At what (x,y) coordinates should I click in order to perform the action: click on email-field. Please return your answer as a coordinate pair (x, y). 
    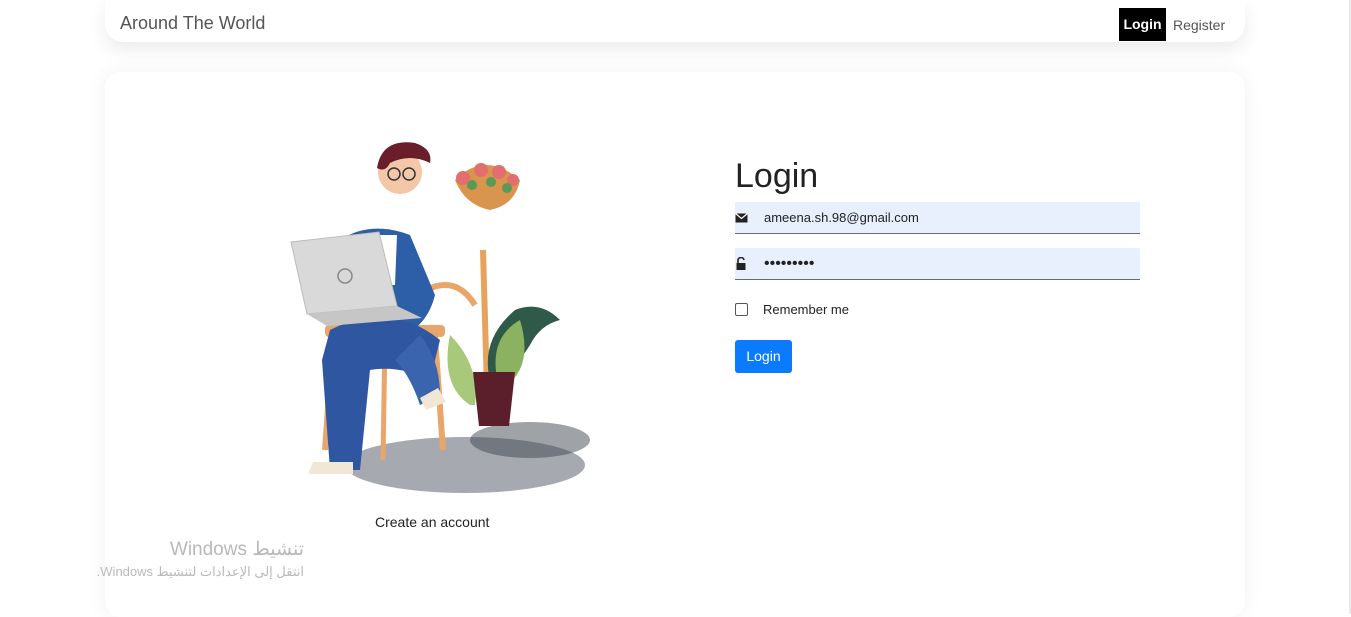
    Looking at the image, I should click on (937, 218).